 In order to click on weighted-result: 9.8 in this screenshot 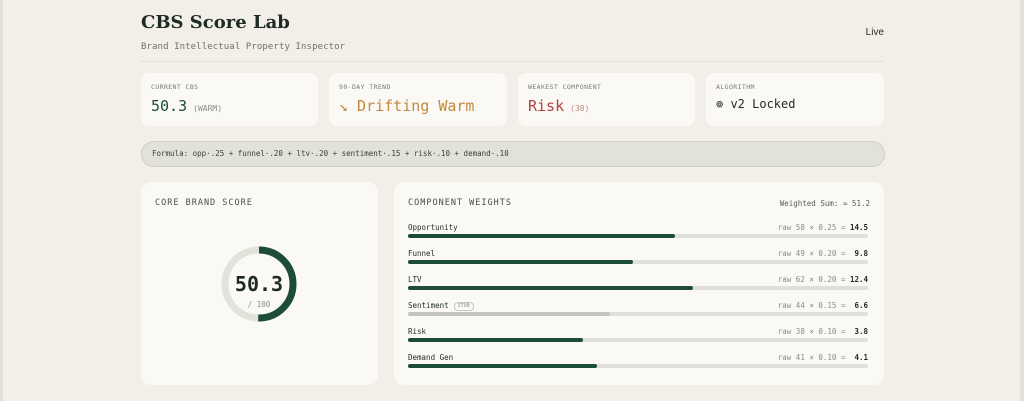, I will do `click(861, 253)`.